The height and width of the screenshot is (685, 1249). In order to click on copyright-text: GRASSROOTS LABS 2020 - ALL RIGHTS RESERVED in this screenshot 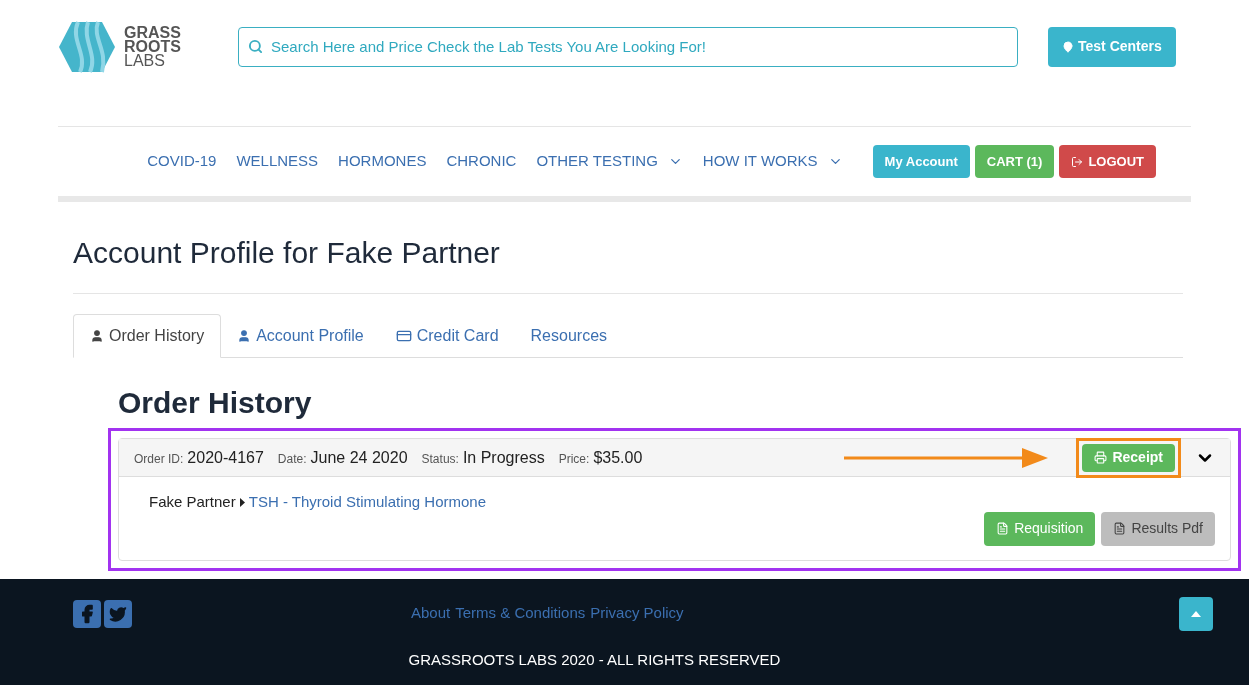, I will do `click(594, 659)`.